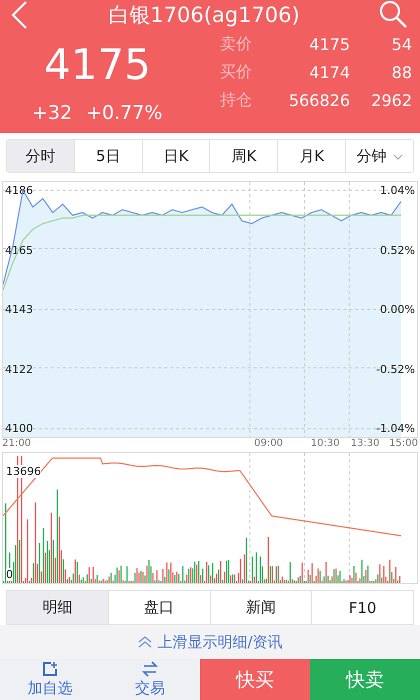 Image resolution: width=420 pixels, height=700 pixels. Describe the element at coordinates (50, 679) in the screenshot. I see `action-button: 加自选` at that location.